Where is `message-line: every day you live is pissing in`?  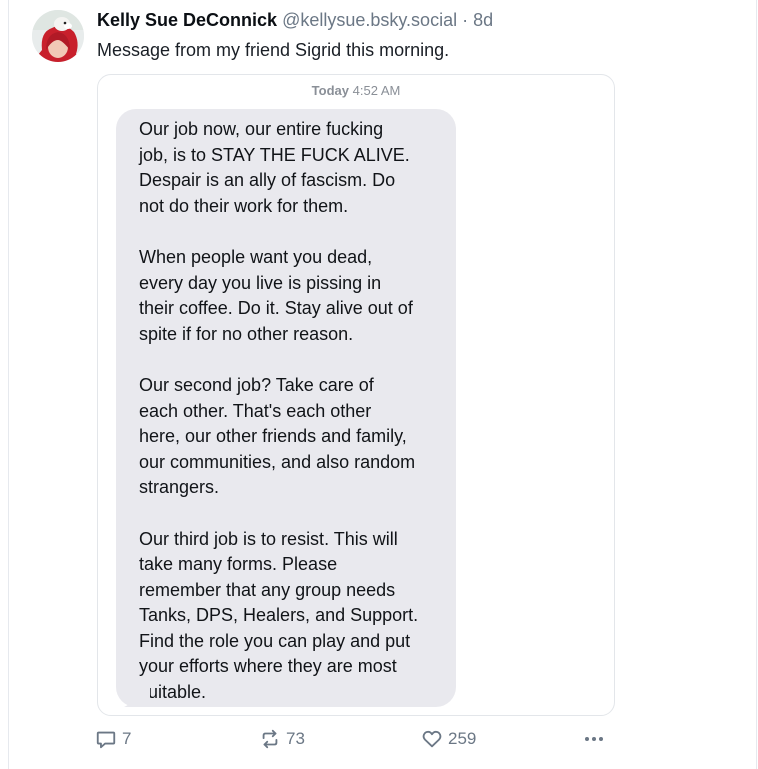
message-line: every day you live is pissing in is located at coordinates (260, 282).